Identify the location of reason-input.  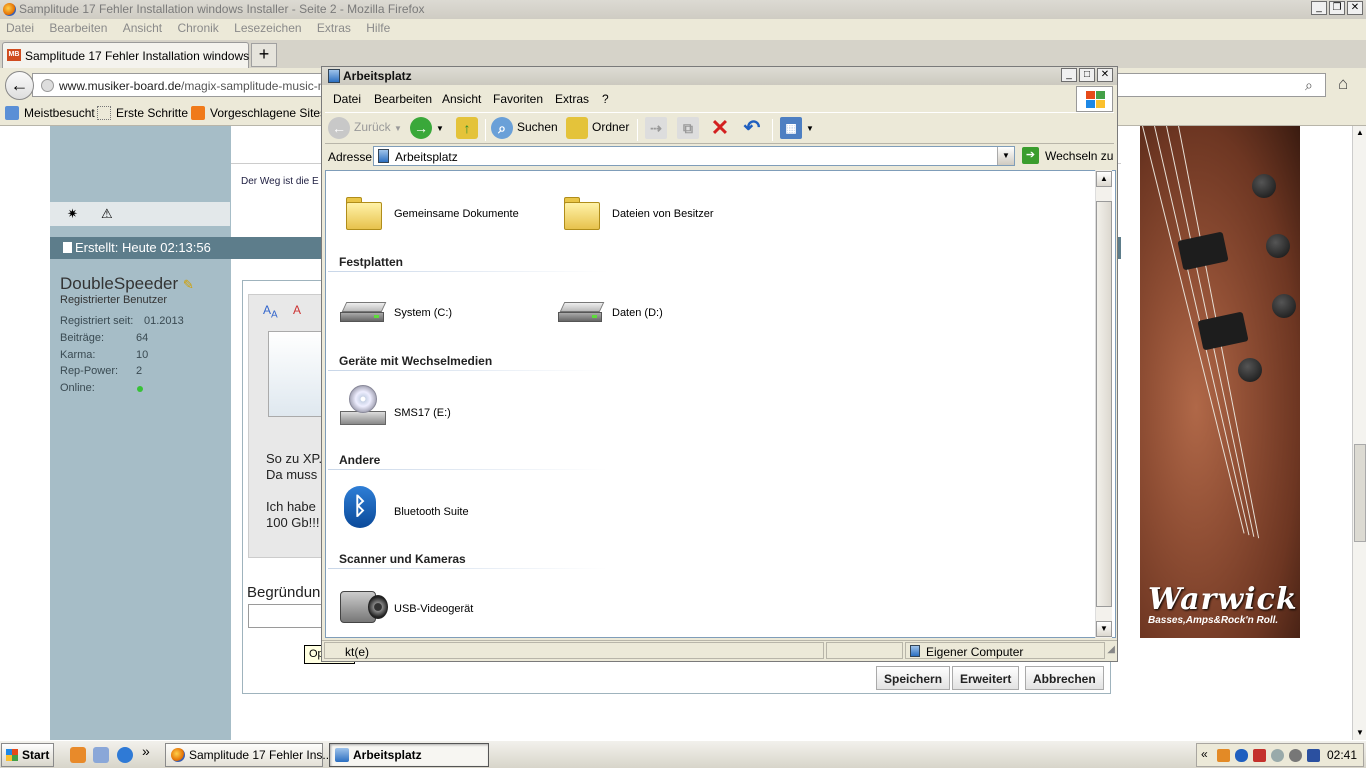
(285, 616).